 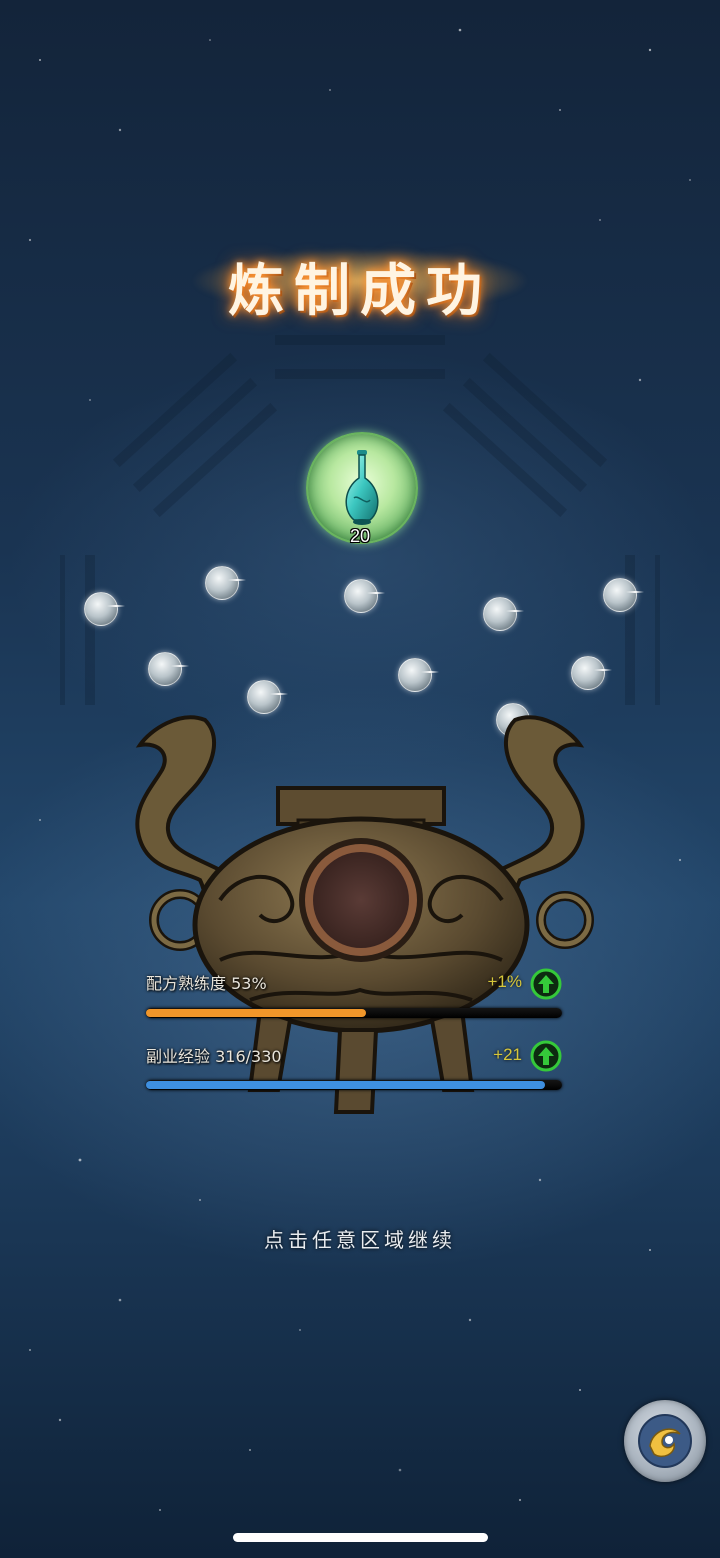 I want to click on recipe-proficiency-label: 配方熟练度 53%, so click(x=206, y=983).